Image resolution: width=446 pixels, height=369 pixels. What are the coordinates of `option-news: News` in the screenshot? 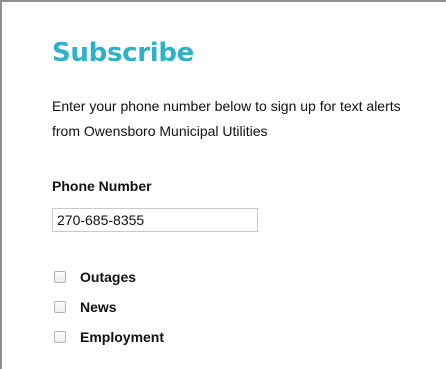 It's located at (109, 307).